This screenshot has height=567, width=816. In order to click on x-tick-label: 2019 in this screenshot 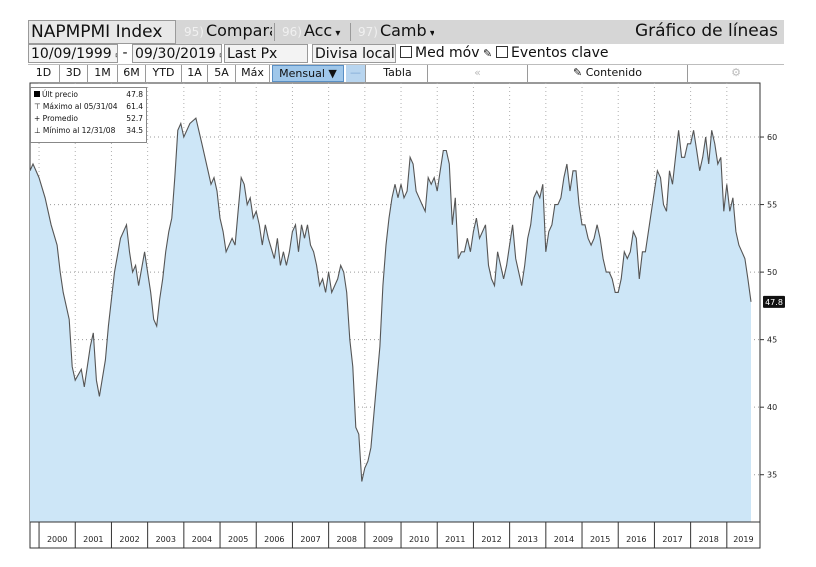, I will do `click(743, 539)`.